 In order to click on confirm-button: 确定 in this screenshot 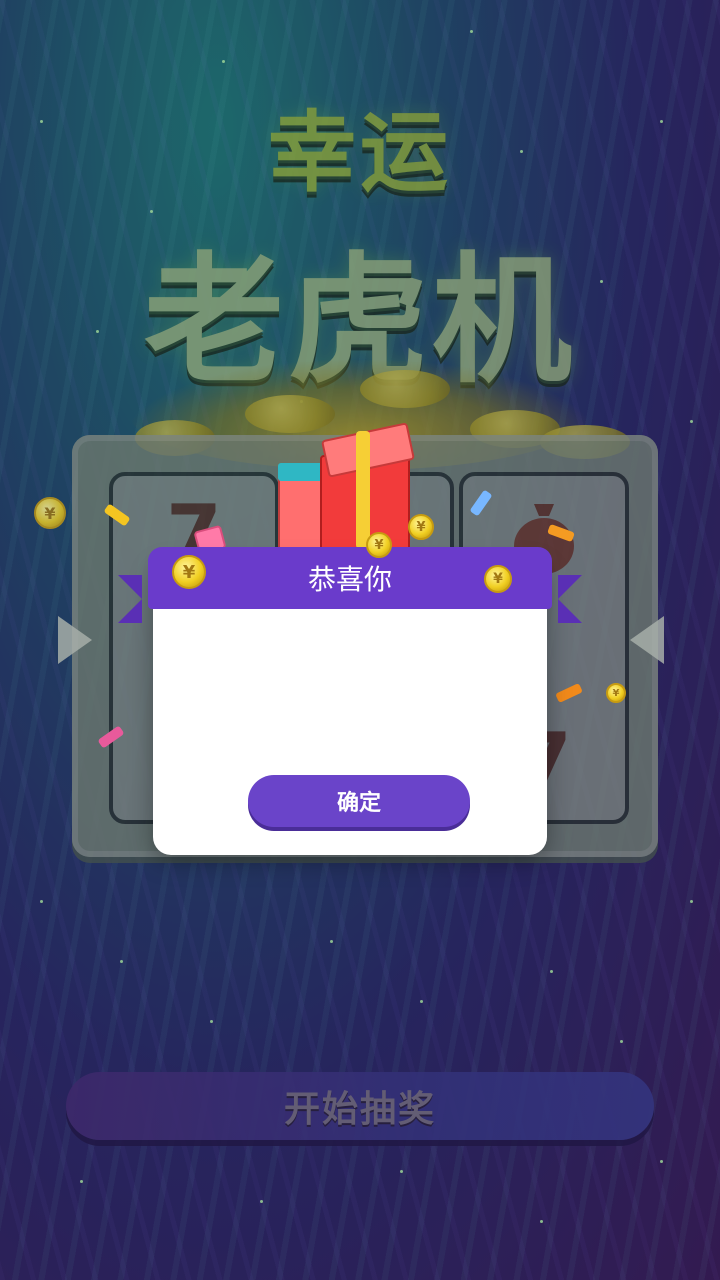, I will do `click(359, 801)`.